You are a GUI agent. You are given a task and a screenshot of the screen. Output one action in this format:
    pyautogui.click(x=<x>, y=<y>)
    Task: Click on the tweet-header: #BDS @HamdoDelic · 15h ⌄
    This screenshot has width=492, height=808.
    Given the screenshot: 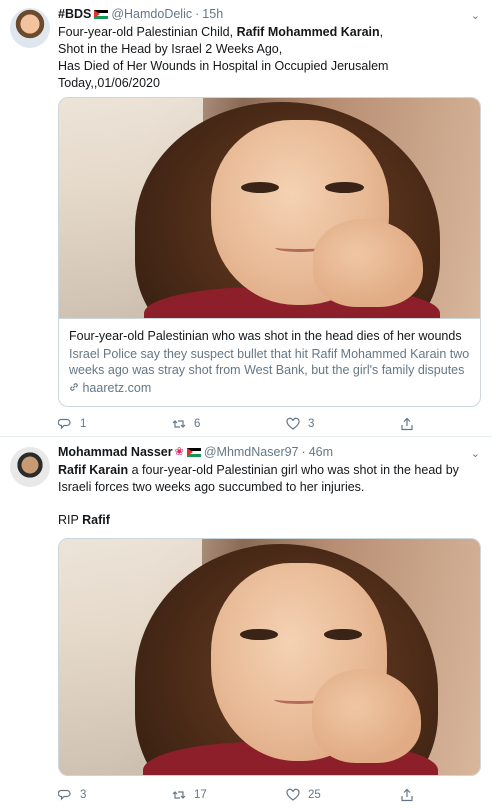 What is the action you would take?
    pyautogui.click(x=269, y=14)
    